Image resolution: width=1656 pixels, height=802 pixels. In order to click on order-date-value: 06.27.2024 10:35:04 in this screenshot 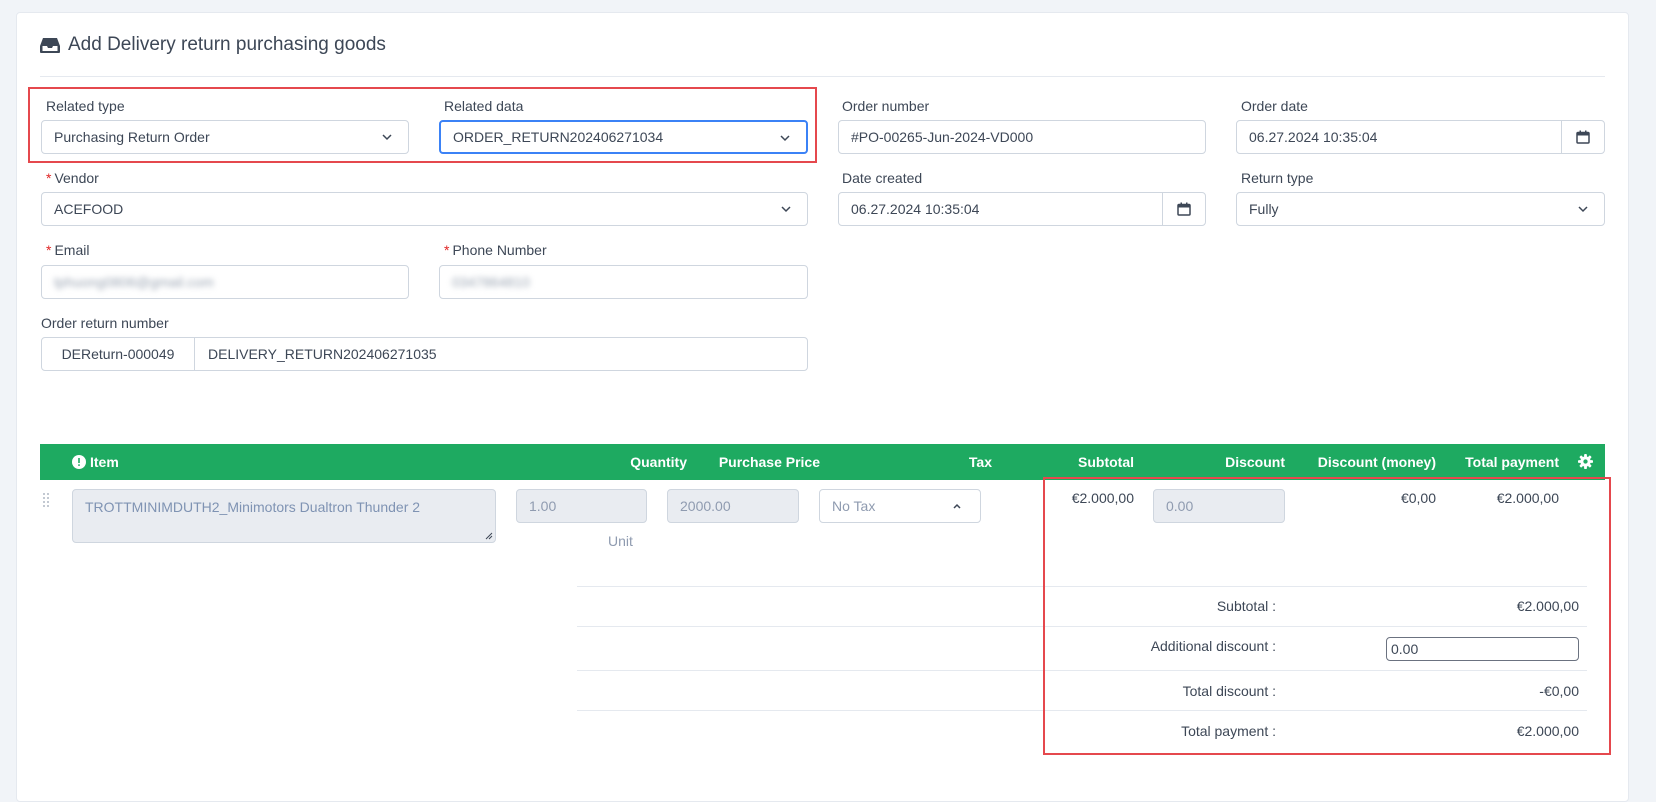, I will do `click(1313, 137)`.